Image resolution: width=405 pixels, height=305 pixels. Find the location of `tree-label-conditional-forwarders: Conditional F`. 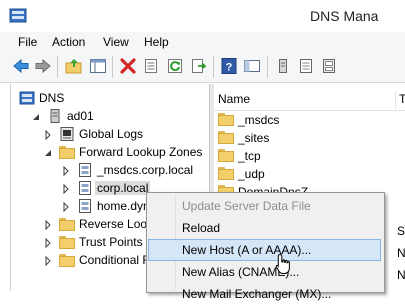

tree-label-conditional-forwarders: Conditional F is located at coordinates (114, 260).